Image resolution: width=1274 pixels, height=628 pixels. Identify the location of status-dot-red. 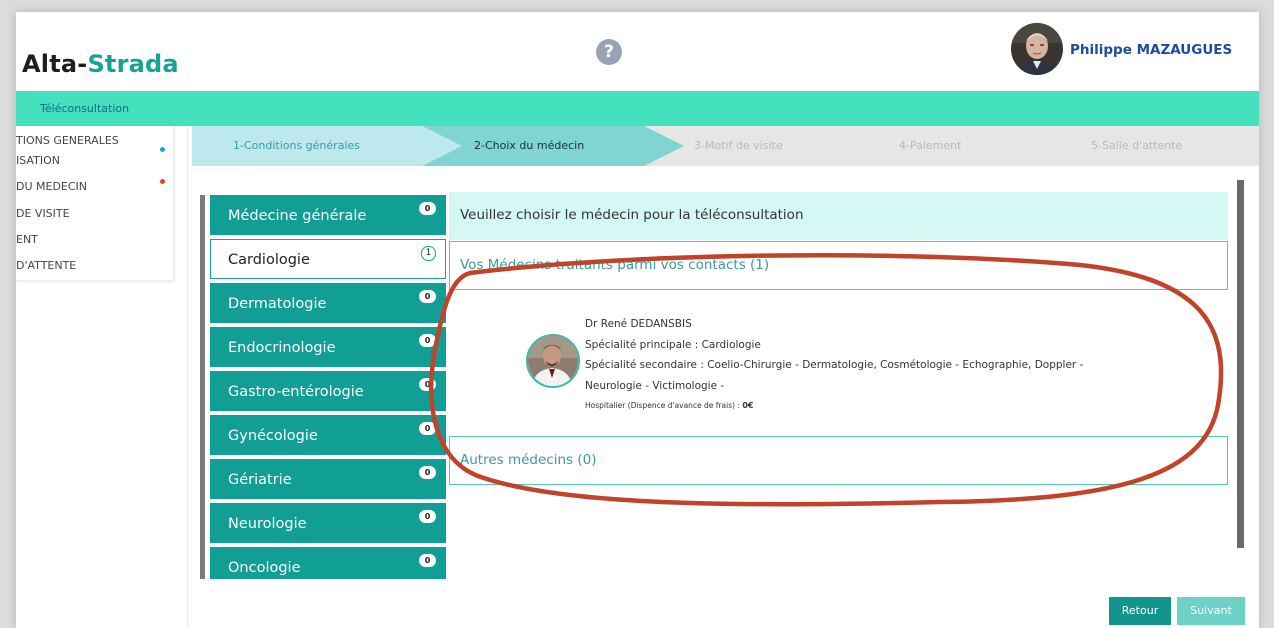
(162, 181).